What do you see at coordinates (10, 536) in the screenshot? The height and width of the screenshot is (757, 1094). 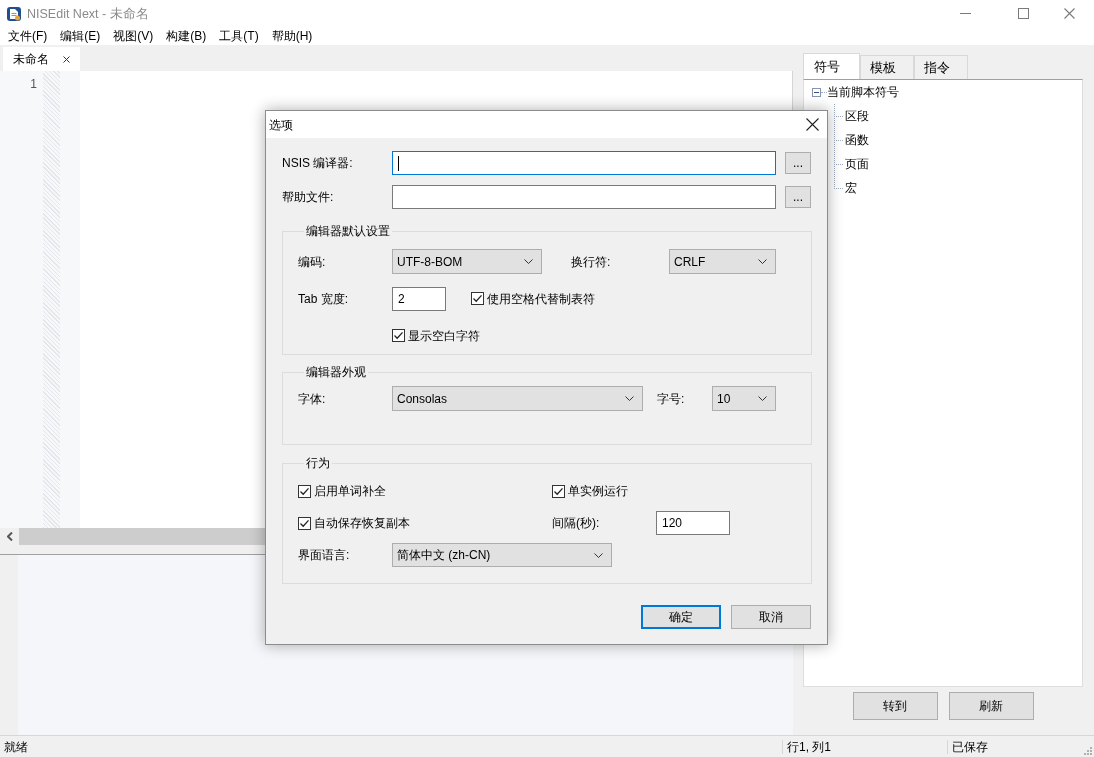 I see `scroll-left-icon` at bounding box center [10, 536].